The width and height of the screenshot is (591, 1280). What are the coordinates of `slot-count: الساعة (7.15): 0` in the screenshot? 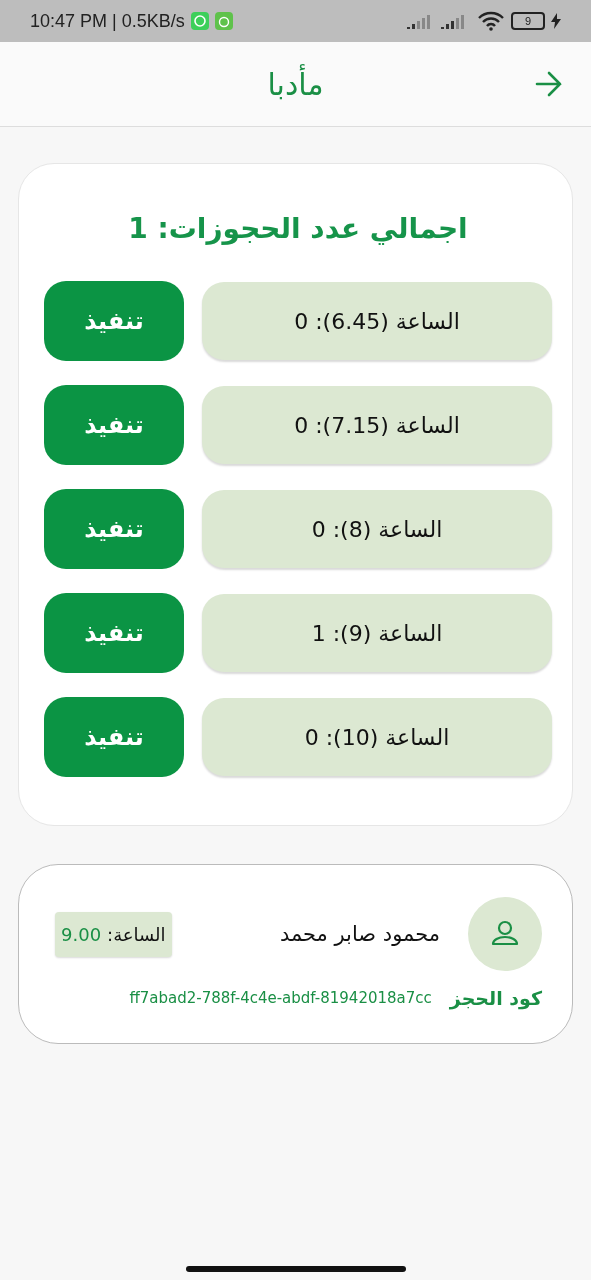 It's located at (377, 425).